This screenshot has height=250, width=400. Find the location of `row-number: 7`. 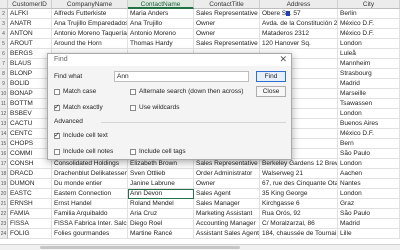

row-number: 7 is located at coordinates (4, 64).